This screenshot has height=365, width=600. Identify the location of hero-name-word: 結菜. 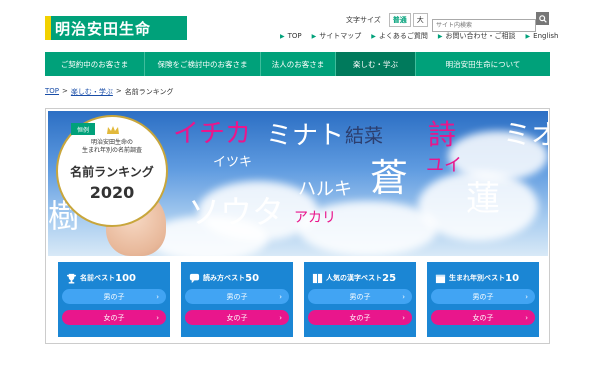
(364, 136).